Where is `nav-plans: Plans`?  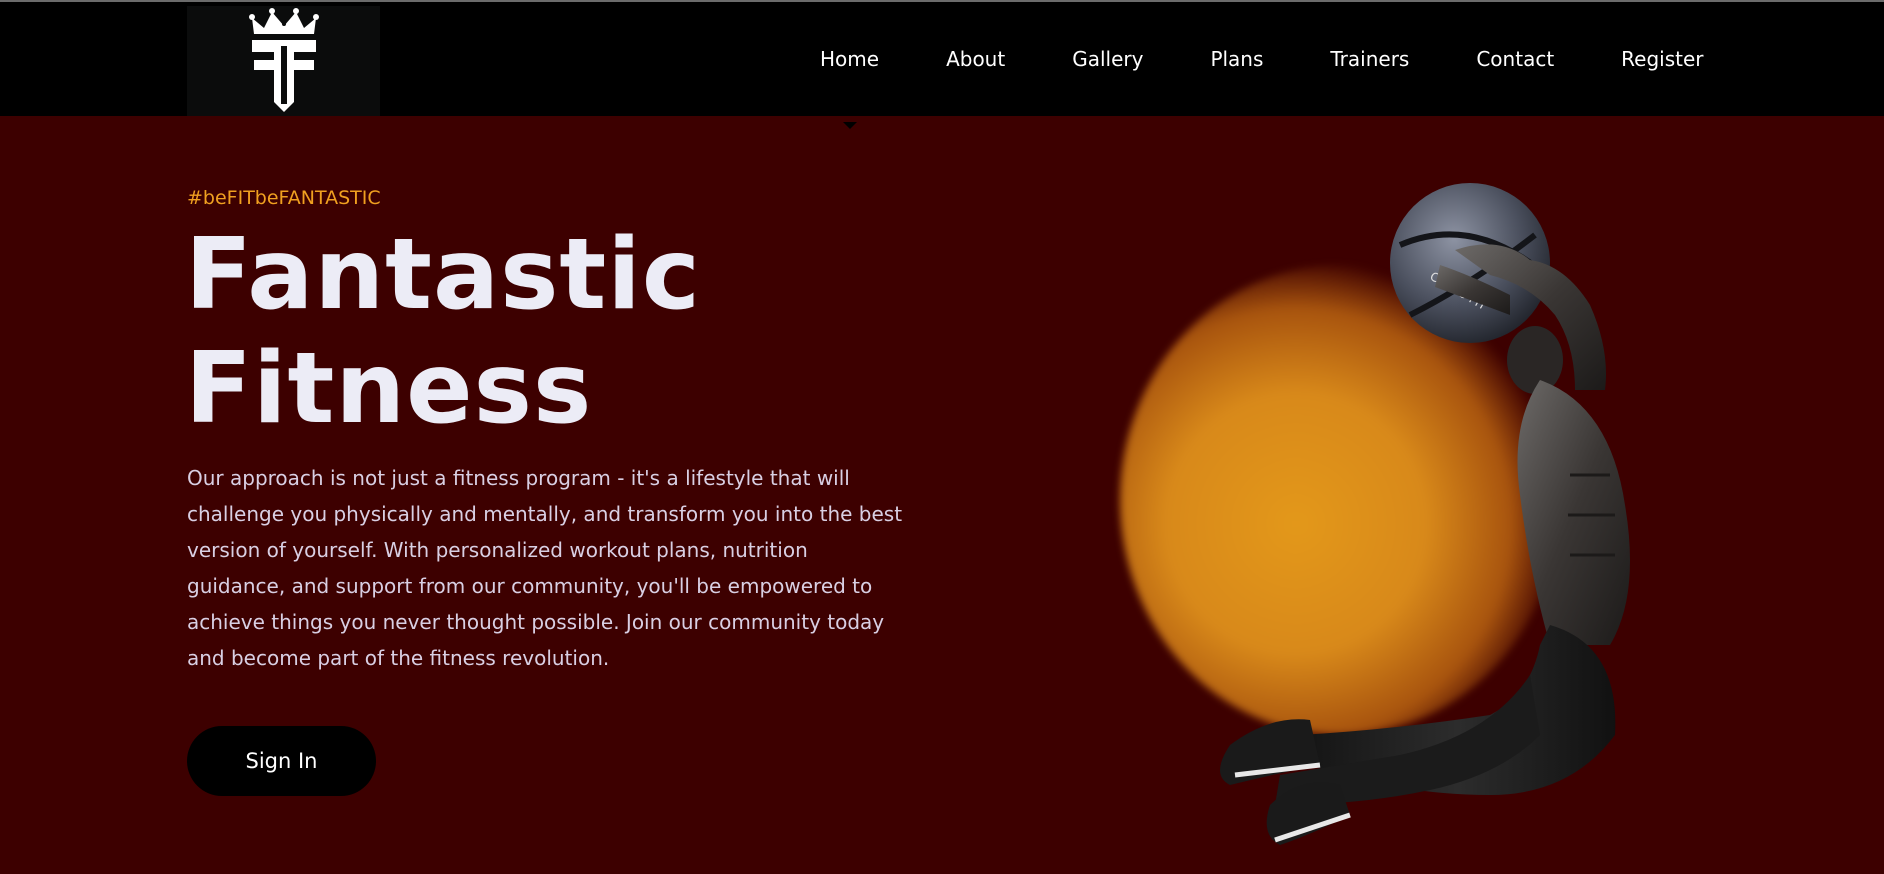 nav-plans: Plans is located at coordinates (1236, 59).